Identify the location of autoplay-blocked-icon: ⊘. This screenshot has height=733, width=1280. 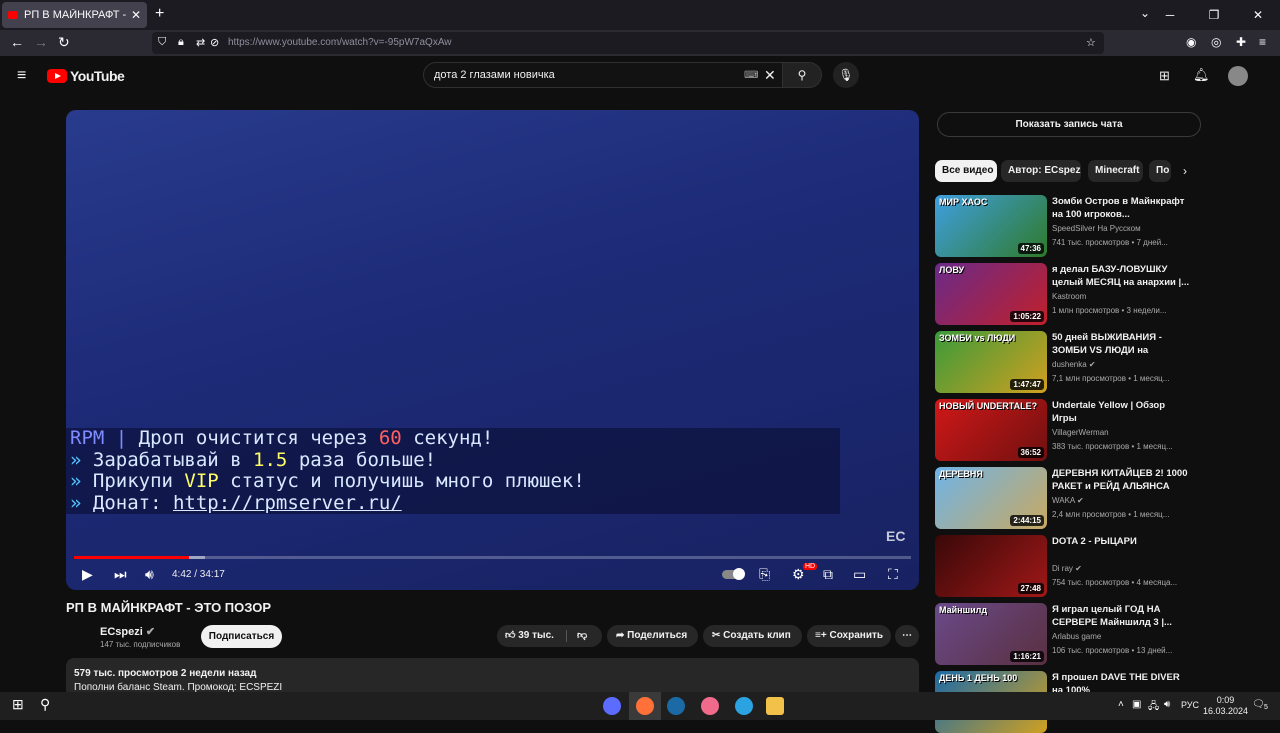
(214, 42).